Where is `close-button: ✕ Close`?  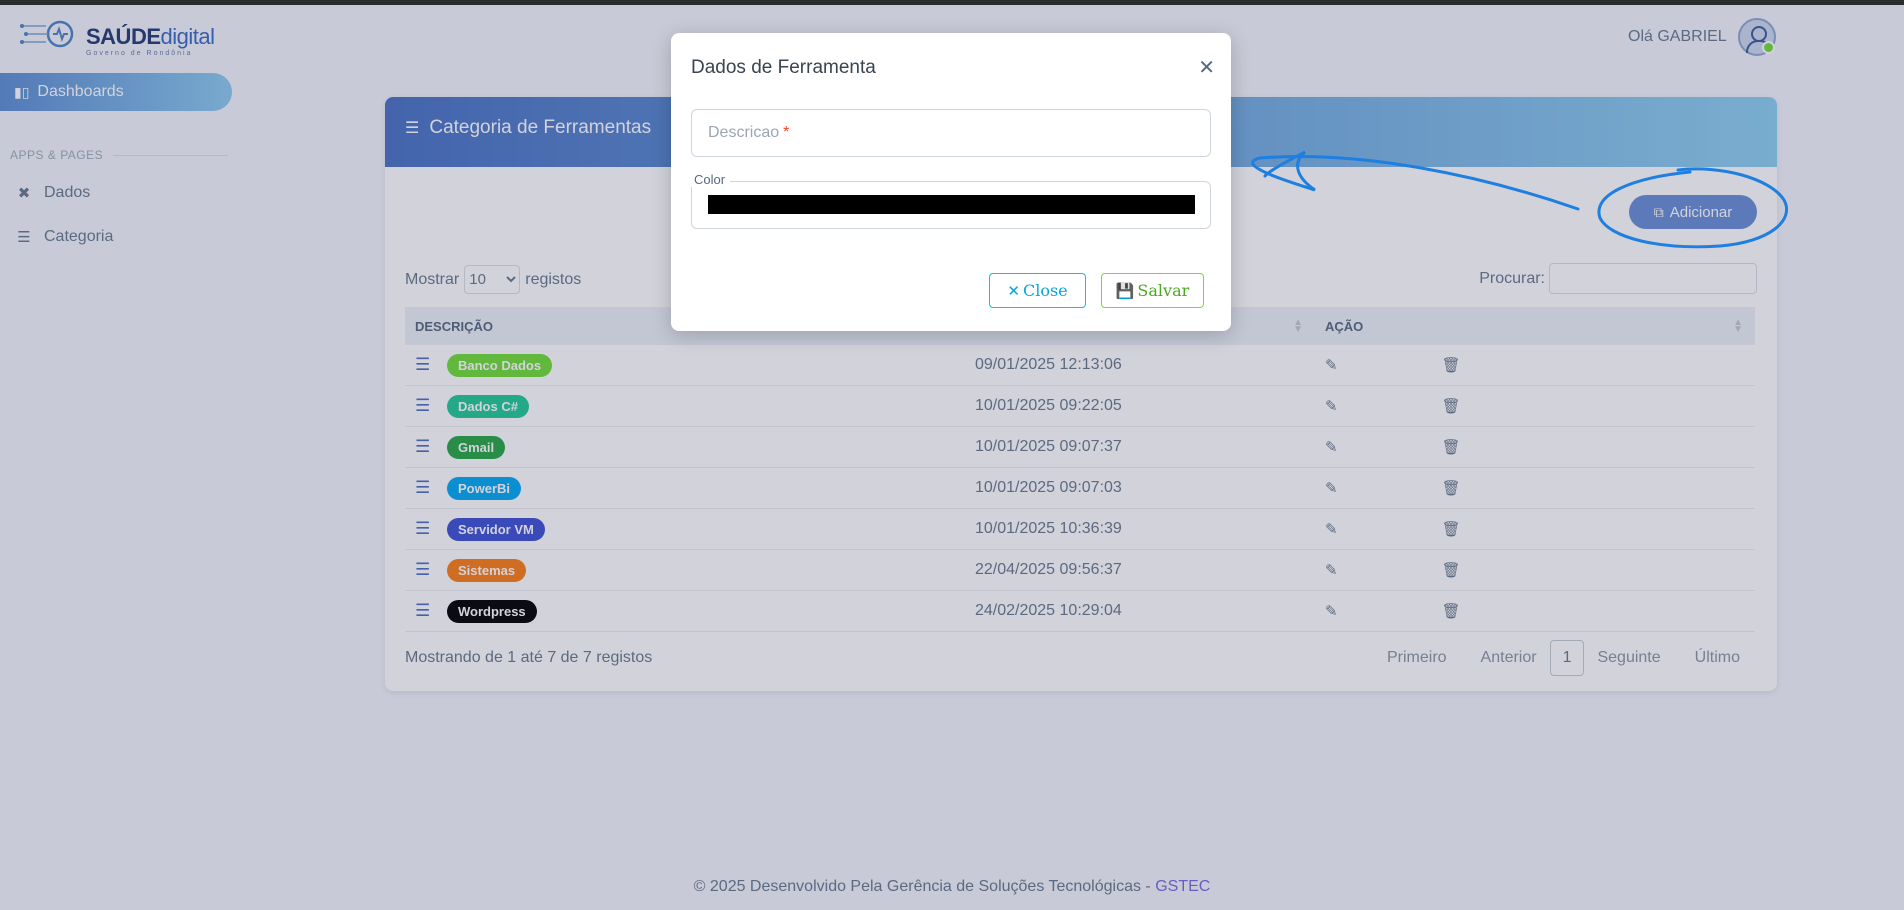
close-button: ✕ Close is located at coordinates (1037, 290).